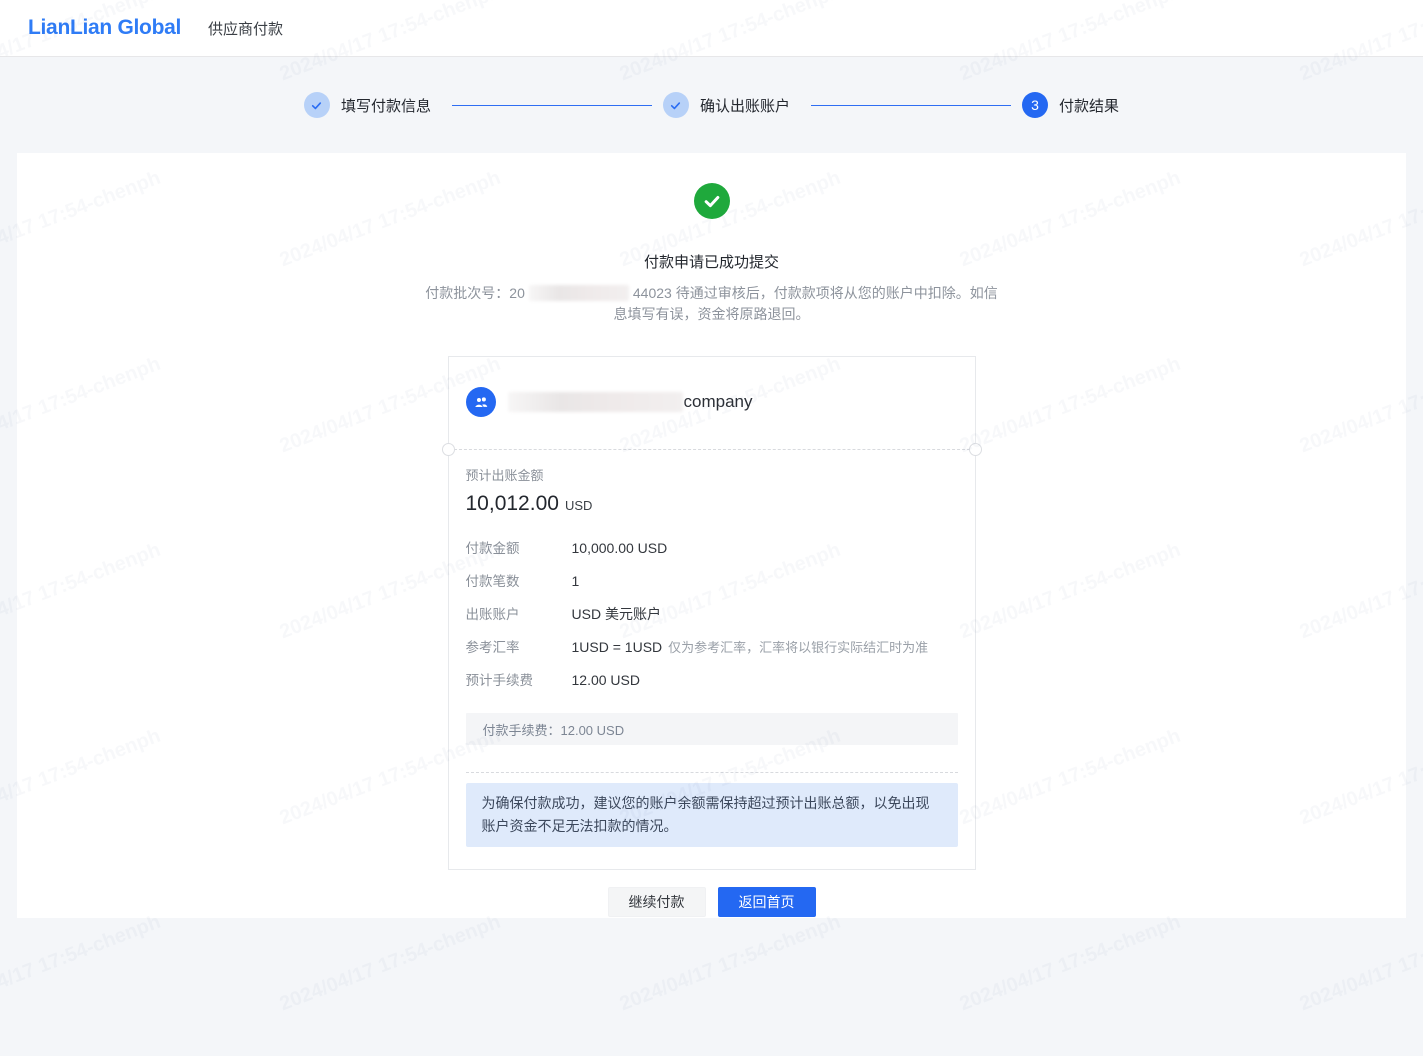 This screenshot has height=1056, width=1423. Describe the element at coordinates (711, 28) in the screenshot. I see `app-header: LianLian Global 供应商付款` at that location.